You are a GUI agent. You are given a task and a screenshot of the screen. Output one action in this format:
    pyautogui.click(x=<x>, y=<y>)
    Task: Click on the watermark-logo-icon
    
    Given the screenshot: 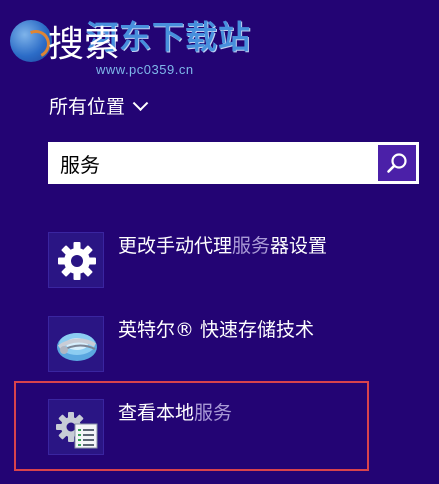 What is the action you would take?
    pyautogui.click(x=31, y=41)
    